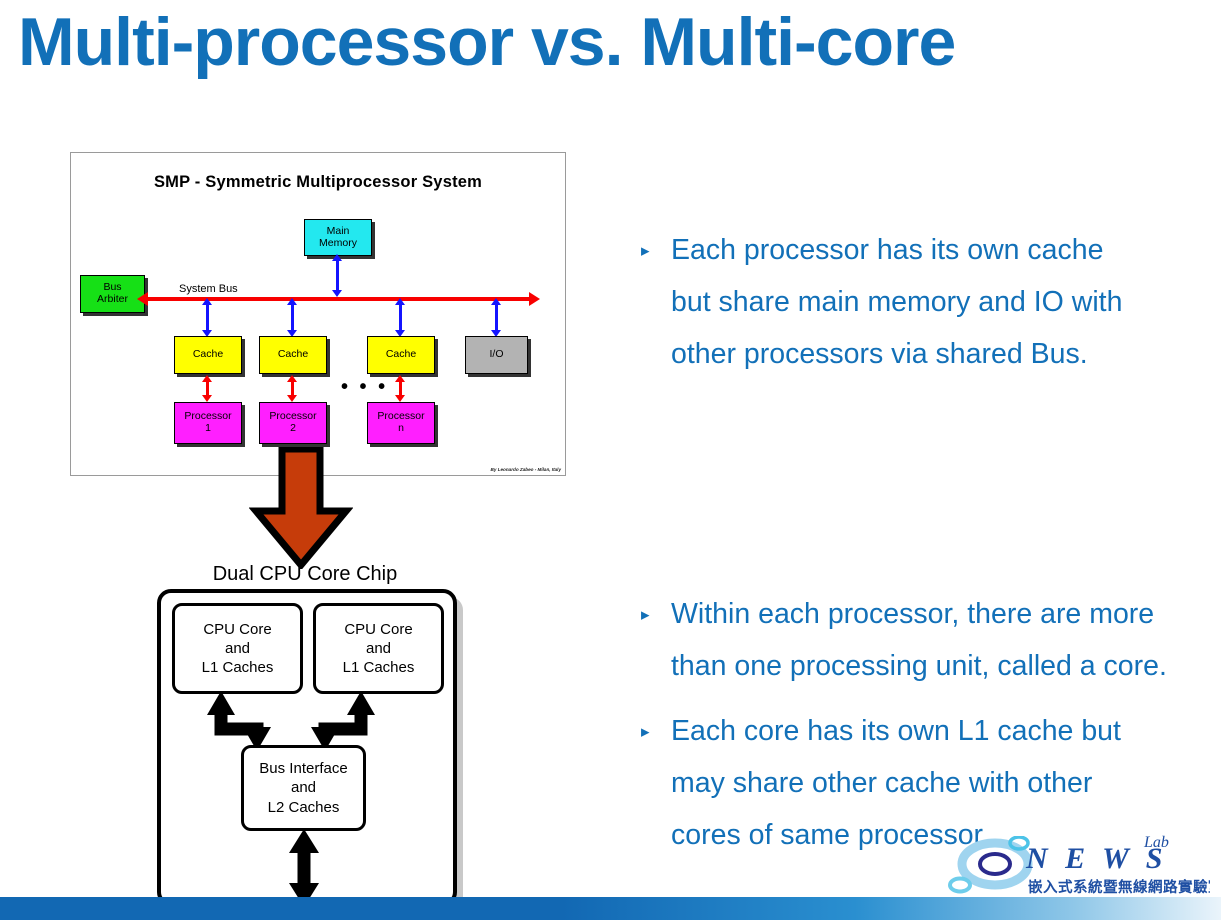 This screenshot has height=922, width=1221. I want to click on bullet-2-line1: Within each processor, there are more, so click(913, 614).